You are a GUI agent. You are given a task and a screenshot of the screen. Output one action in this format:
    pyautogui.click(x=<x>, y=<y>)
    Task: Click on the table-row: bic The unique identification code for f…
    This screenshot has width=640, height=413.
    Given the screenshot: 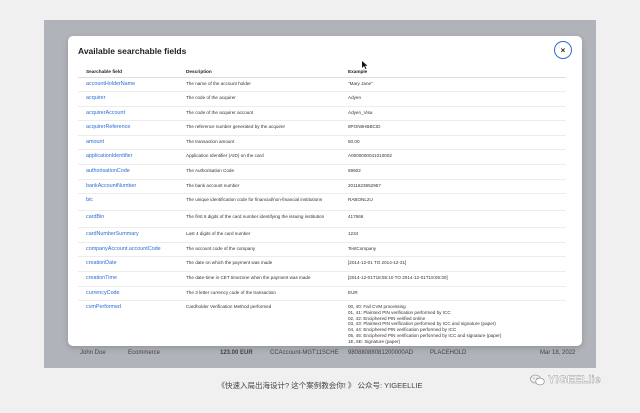 What is the action you would take?
    pyautogui.click(x=322, y=202)
    